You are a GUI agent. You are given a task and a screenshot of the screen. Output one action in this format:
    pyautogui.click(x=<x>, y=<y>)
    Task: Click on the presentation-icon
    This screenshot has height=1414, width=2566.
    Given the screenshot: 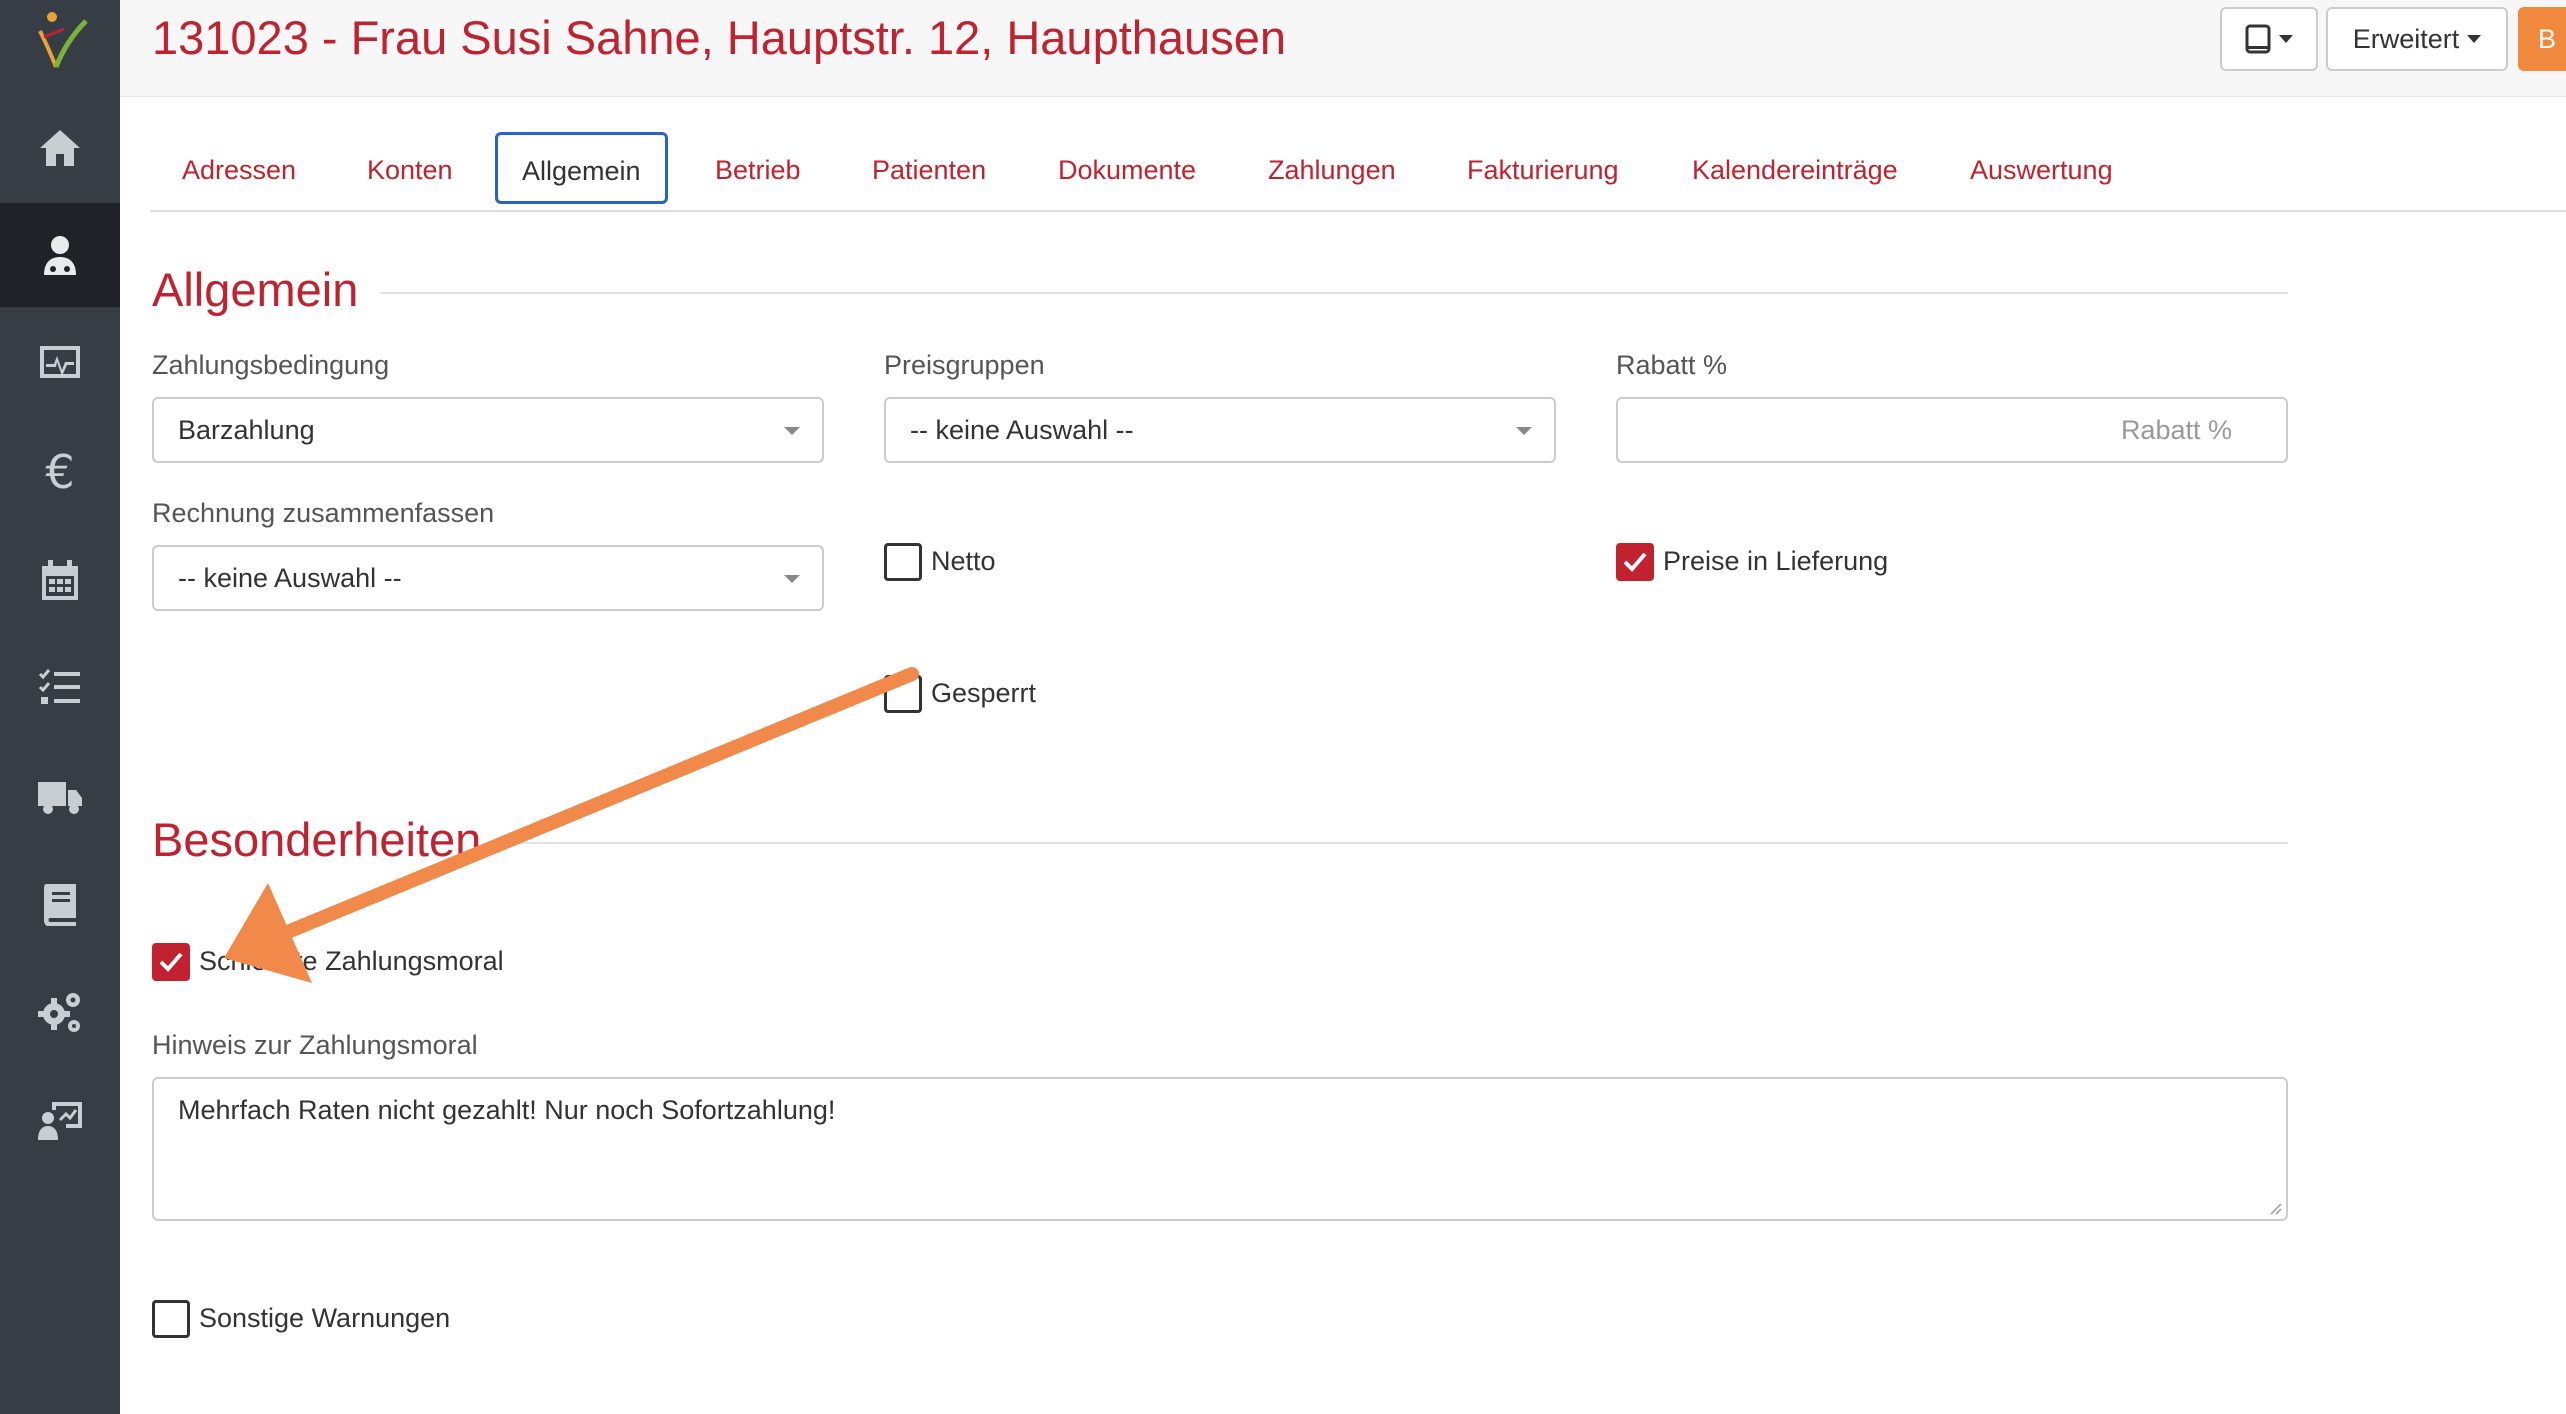 What is the action you would take?
    pyautogui.click(x=60, y=1121)
    